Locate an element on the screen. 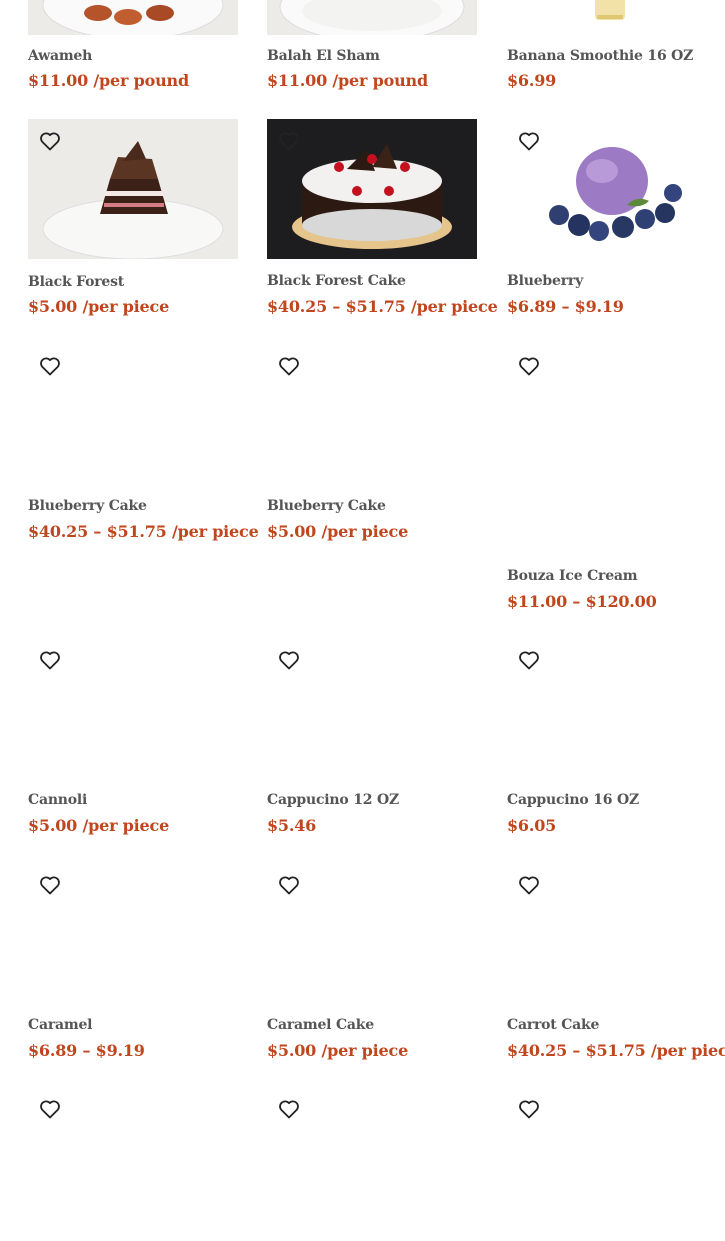 The width and height of the screenshot is (725, 1241). product-title: Cannoli is located at coordinates (57, 800).